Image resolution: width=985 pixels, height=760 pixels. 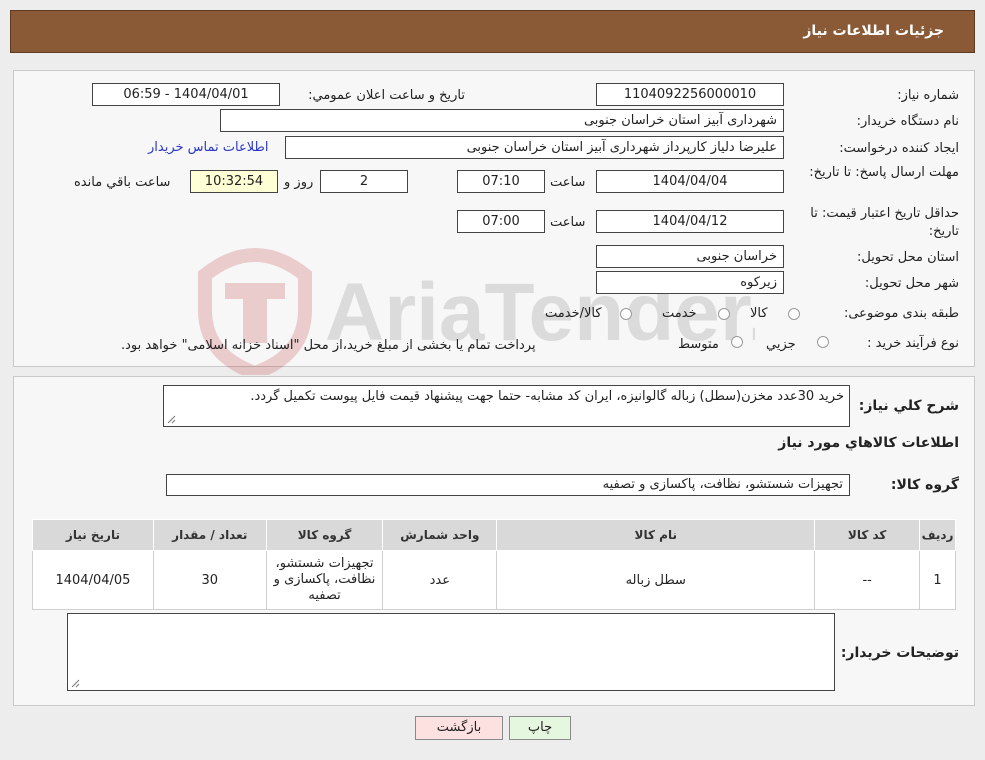 I want to click on reply-deadline-label: مهلت ارسال پاسخ: تا تاریخ:, so click(x=884, y=172).